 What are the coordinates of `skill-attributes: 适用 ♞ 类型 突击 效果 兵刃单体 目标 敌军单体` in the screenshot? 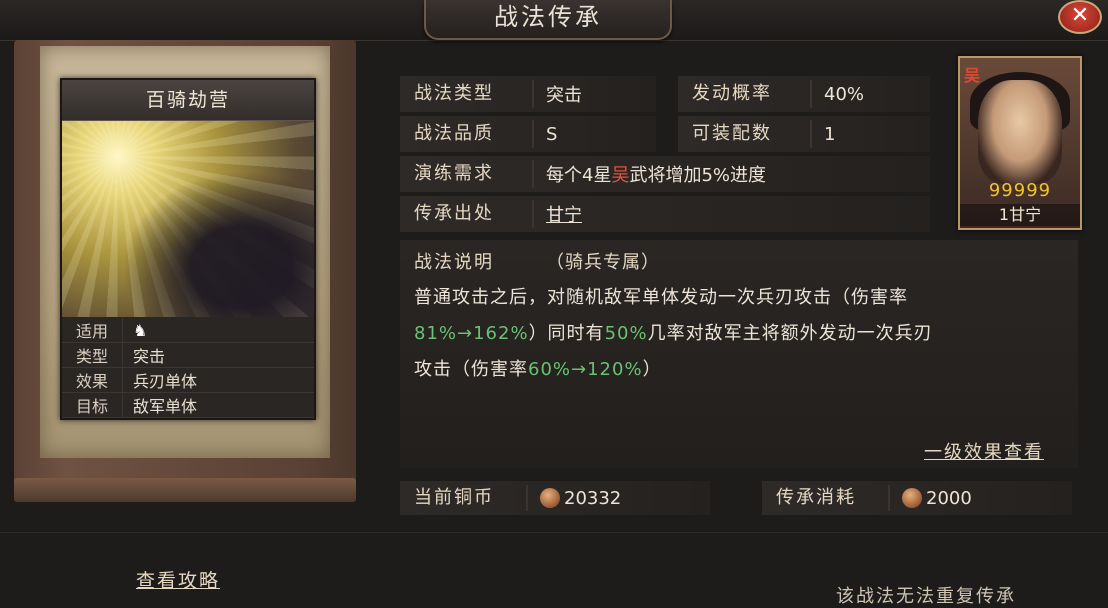 It's located at (188, 368).